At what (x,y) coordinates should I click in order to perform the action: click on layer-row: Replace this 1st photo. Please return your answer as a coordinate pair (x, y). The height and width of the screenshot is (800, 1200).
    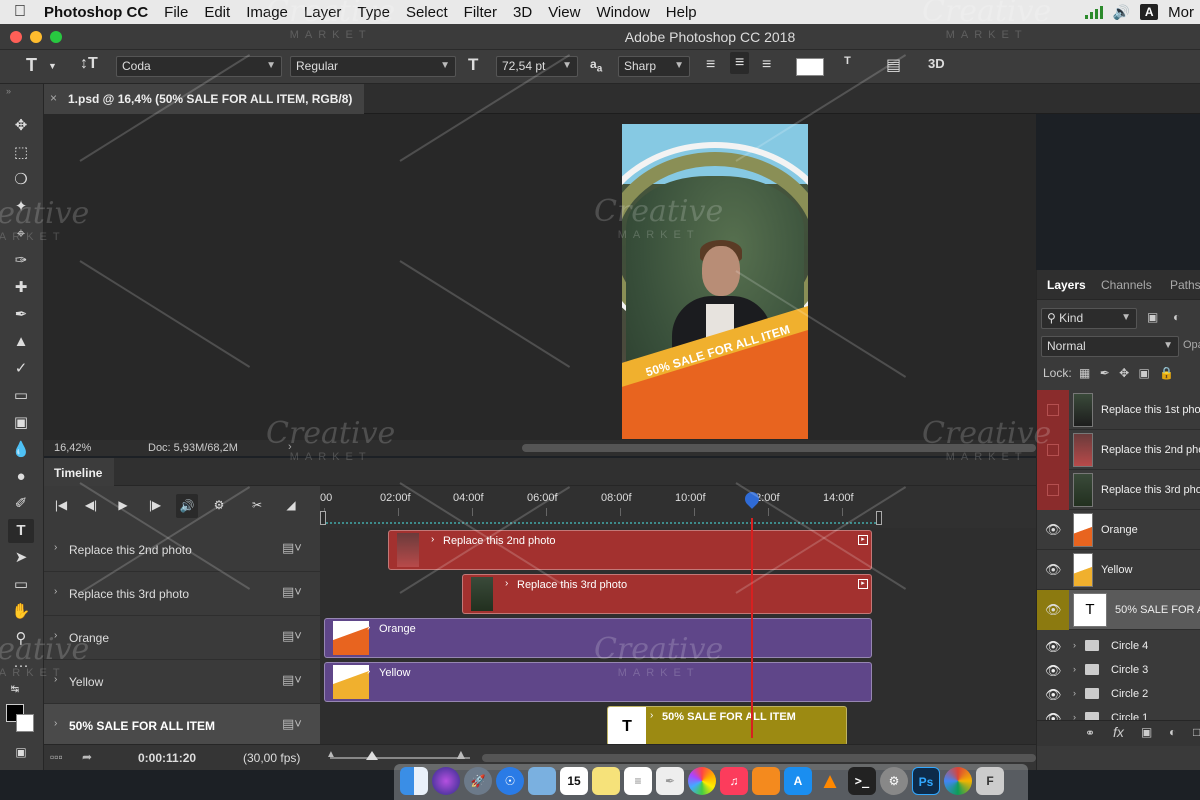
    Looking at the image, I should click on (1118, 410).